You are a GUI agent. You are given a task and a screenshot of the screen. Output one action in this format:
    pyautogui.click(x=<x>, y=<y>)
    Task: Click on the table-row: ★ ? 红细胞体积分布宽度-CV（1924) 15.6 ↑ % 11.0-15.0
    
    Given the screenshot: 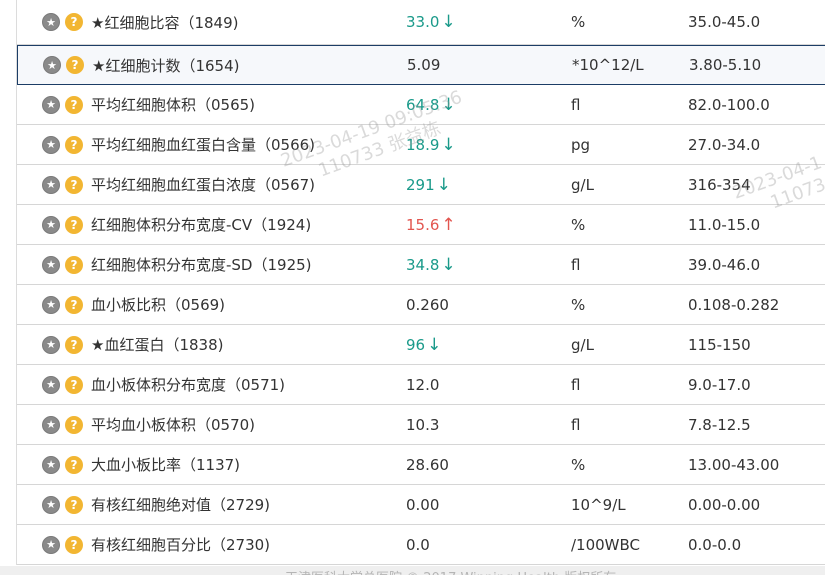 What is the action you would take?
    pyautogui.click(x=421, y=225)
    